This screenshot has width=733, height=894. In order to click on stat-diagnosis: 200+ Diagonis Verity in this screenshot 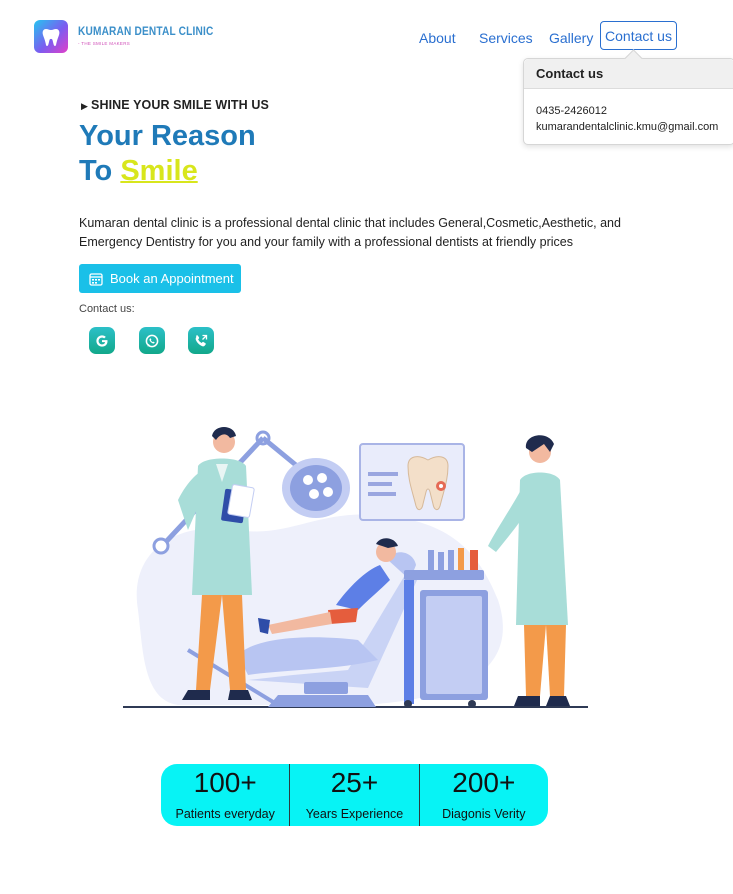, I will do `click(483, 795)`.